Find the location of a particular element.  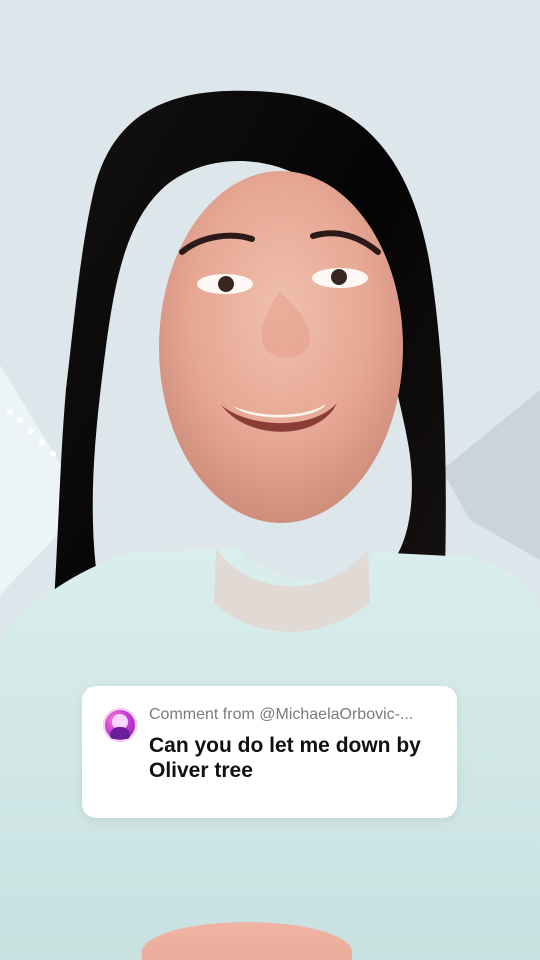

commenter-avatar is located at coordinates (120, 725).